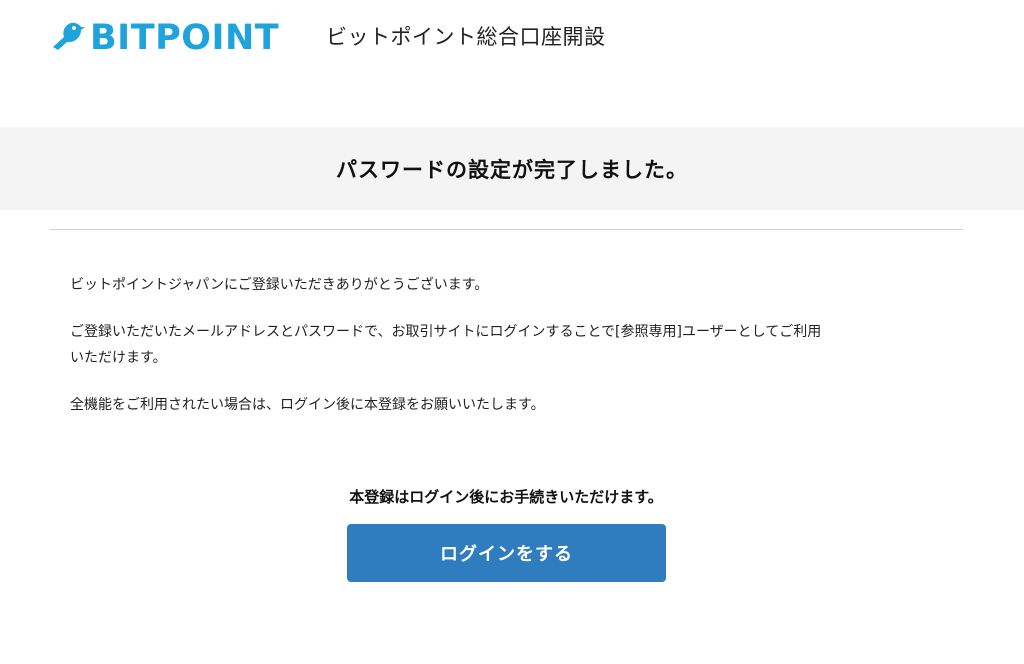 This screenshot has width=1024, height=664. What do you see at coordinates (118, 358) in the screenshot?
I see `reference-only-line-2: いただけます。` at bounding box center [118, 358].